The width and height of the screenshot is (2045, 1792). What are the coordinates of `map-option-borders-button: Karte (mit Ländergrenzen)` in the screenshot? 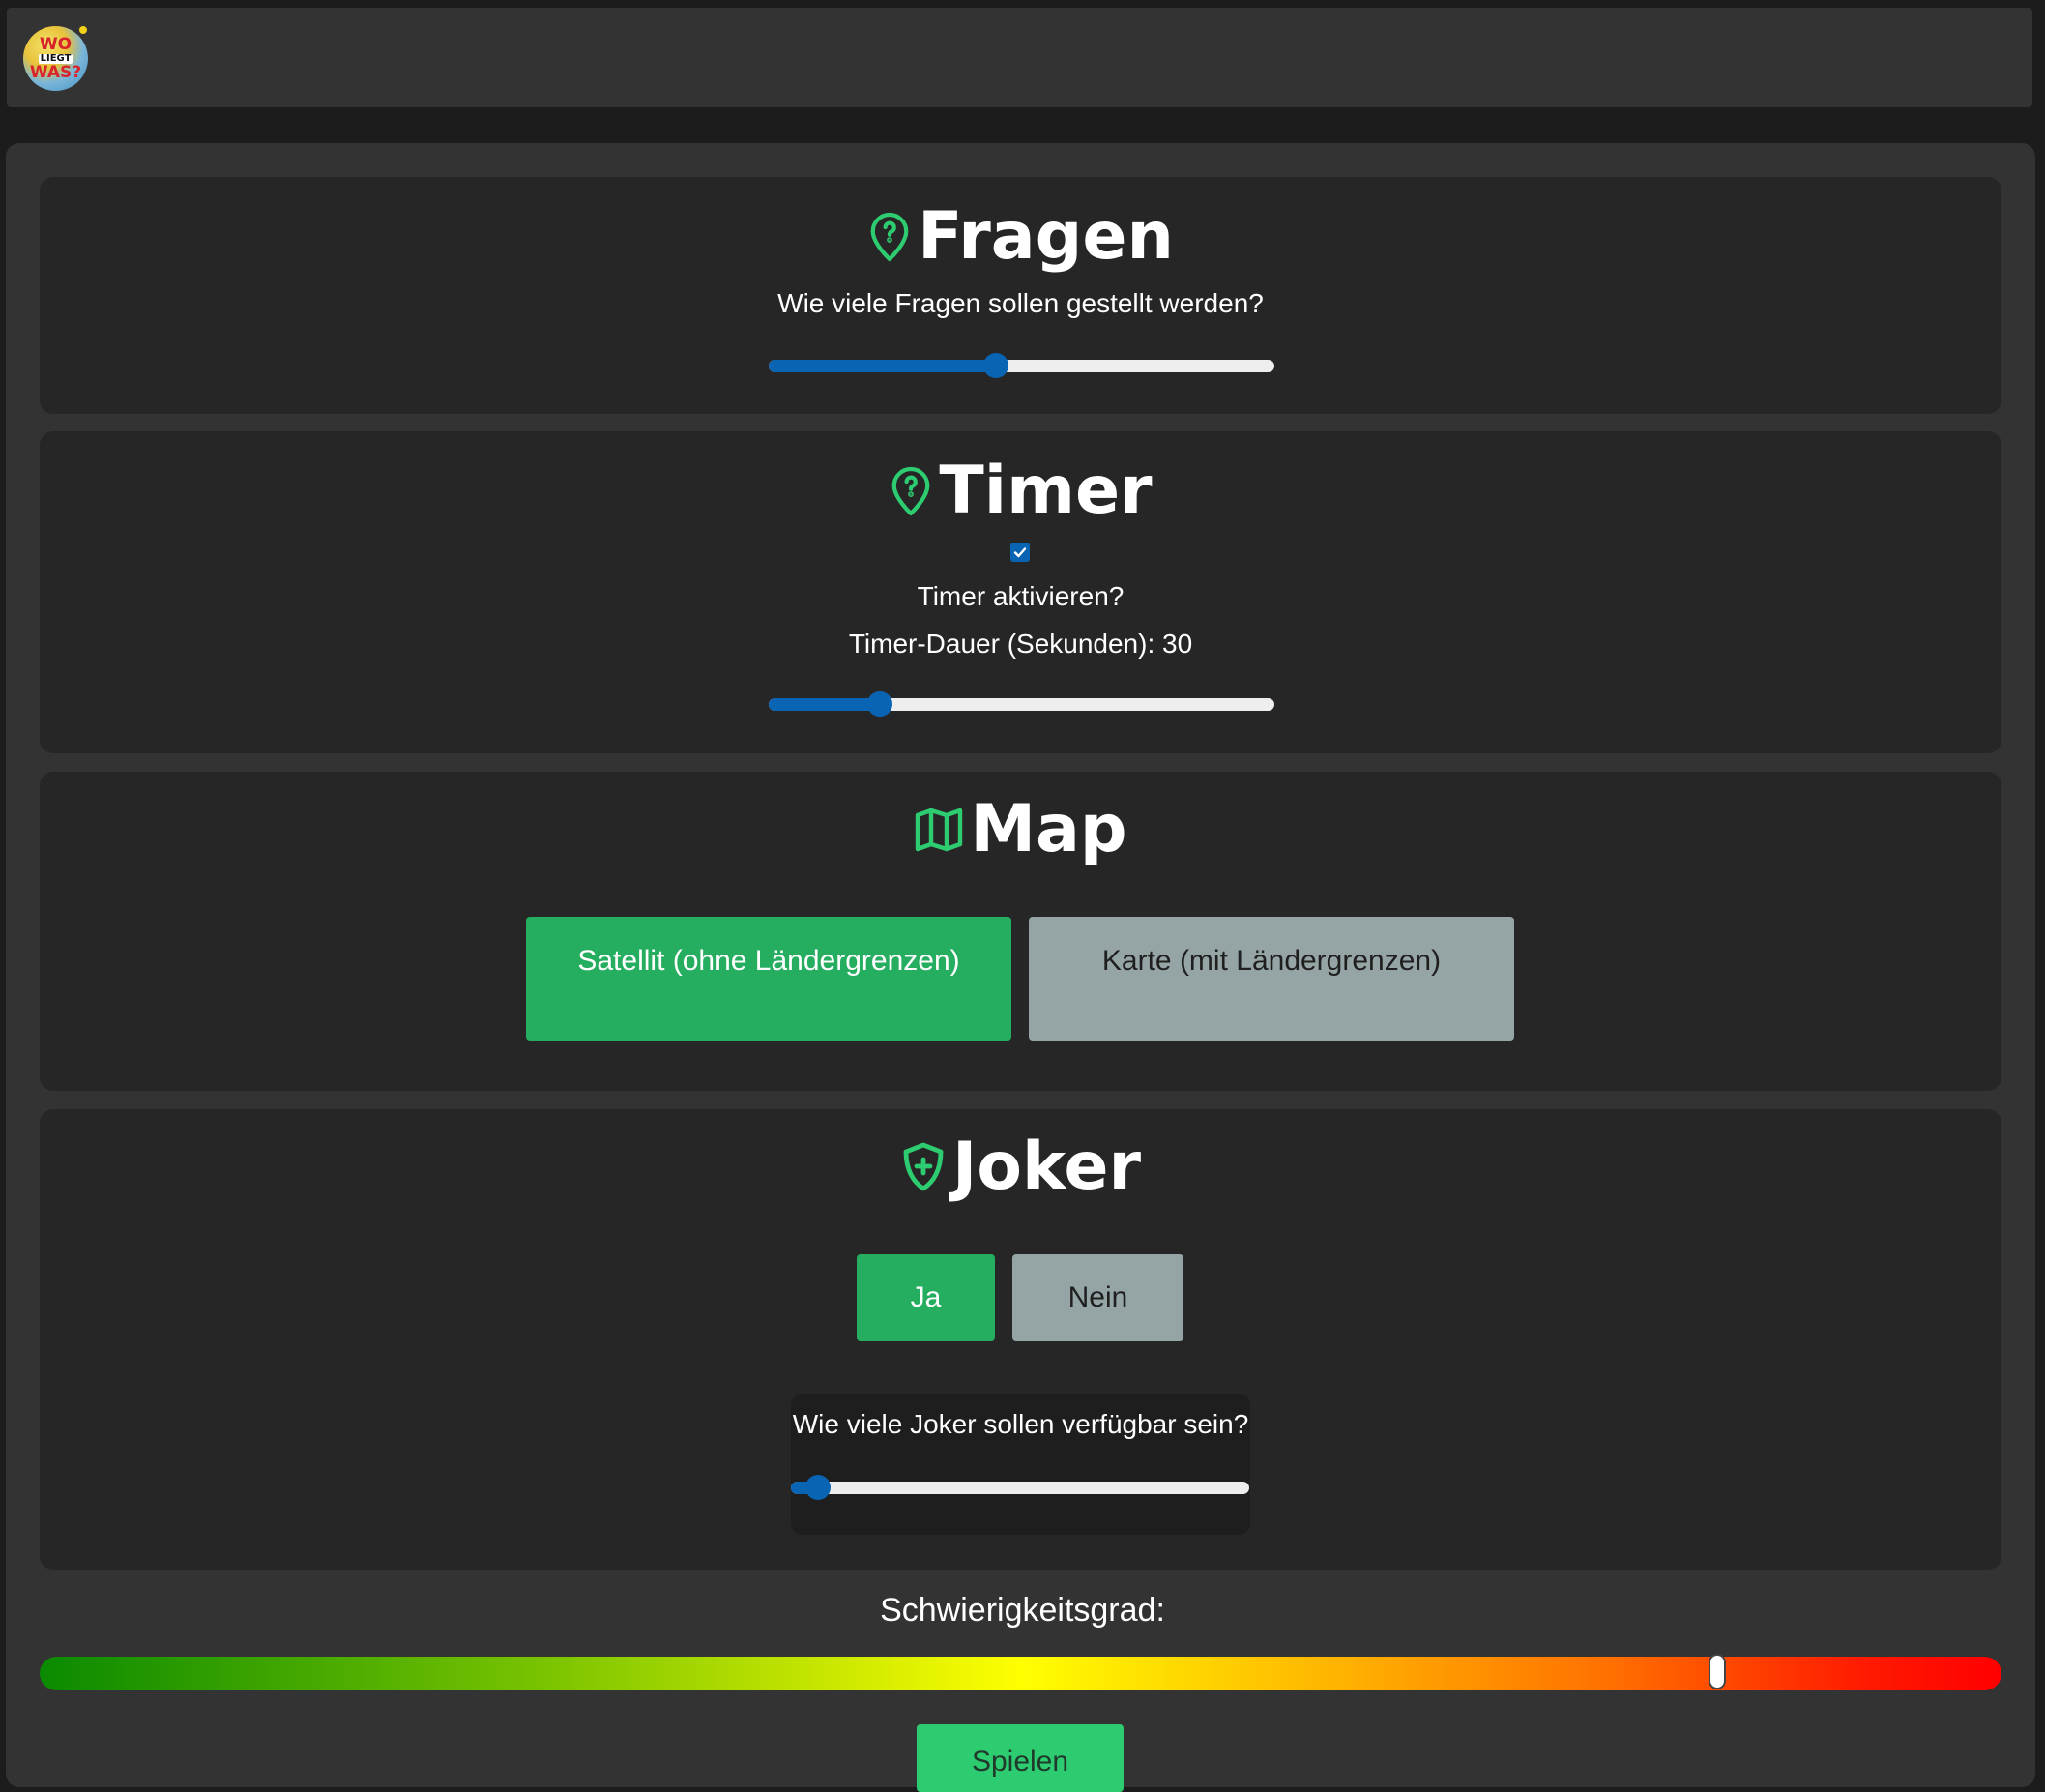 It's located at (1271, 979).